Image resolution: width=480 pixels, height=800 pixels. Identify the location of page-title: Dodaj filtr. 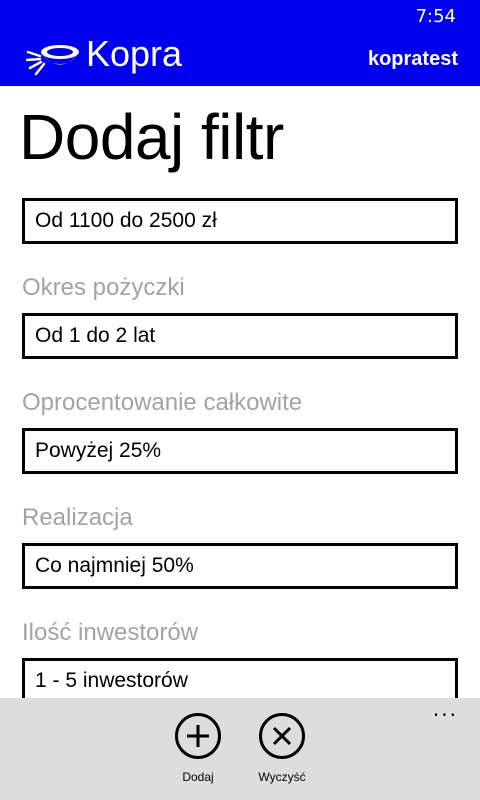
(151, 137).